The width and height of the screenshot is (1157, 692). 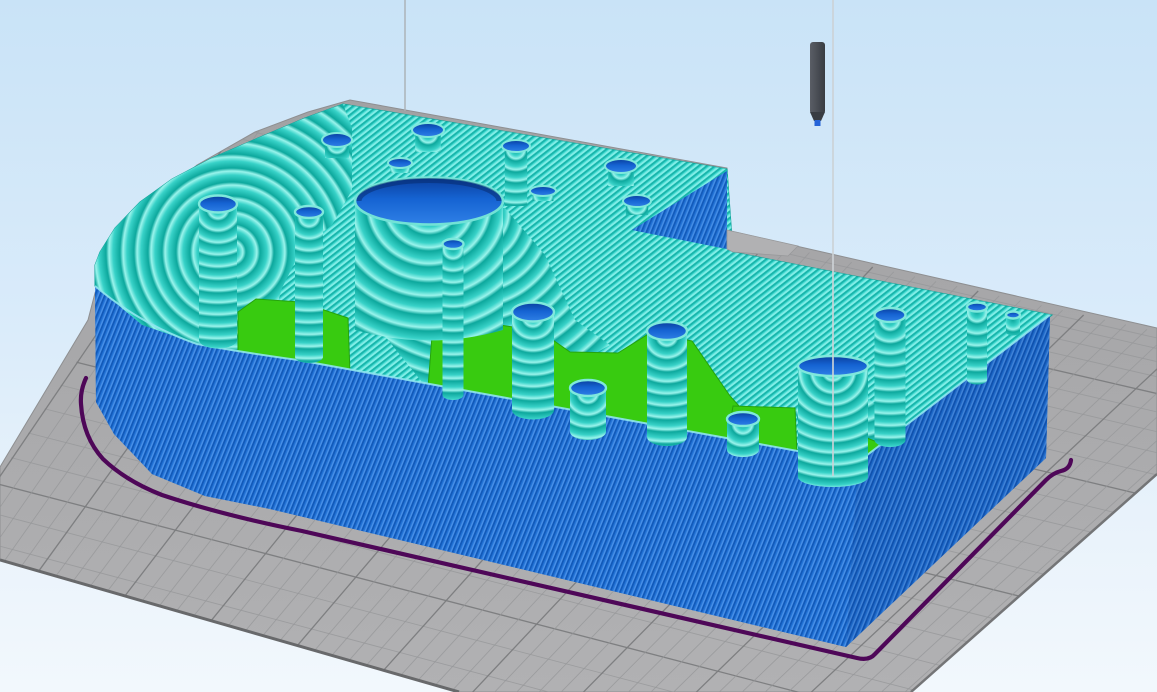 I want to click on nozzle-indicator, so click(x=817, y=84).